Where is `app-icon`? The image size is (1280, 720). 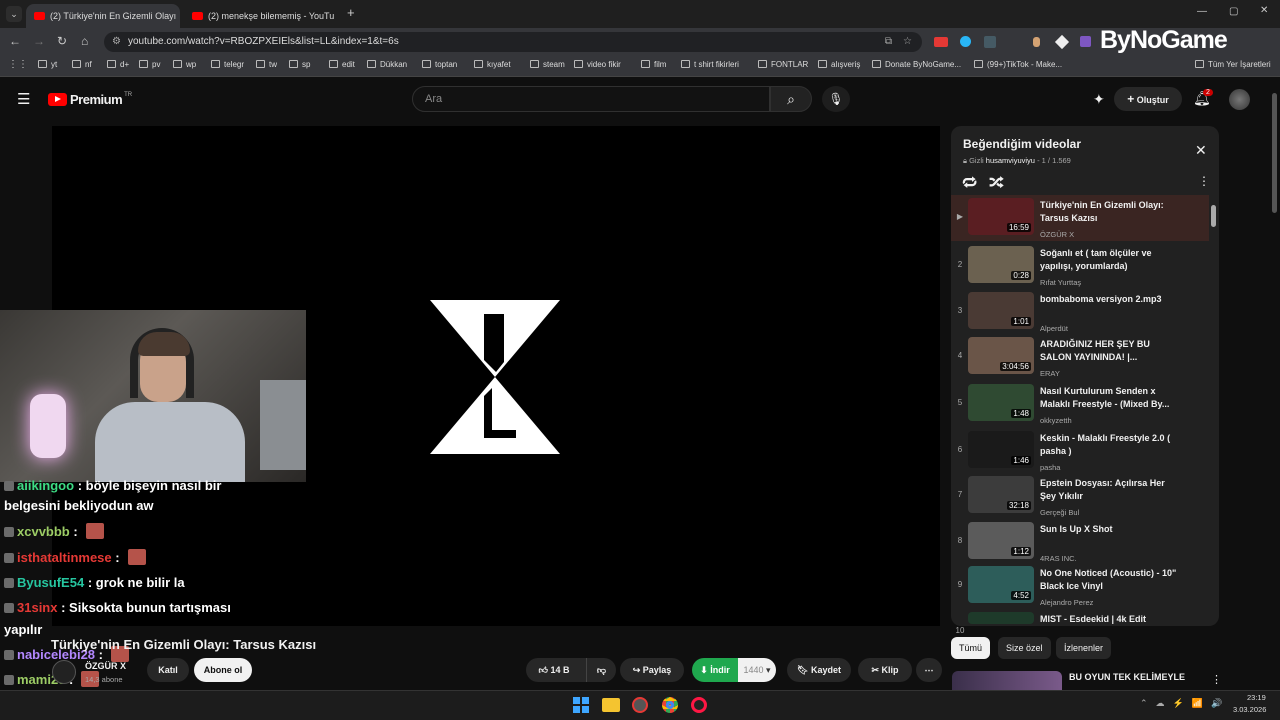
app-icon is located at coordinates (640, 705).